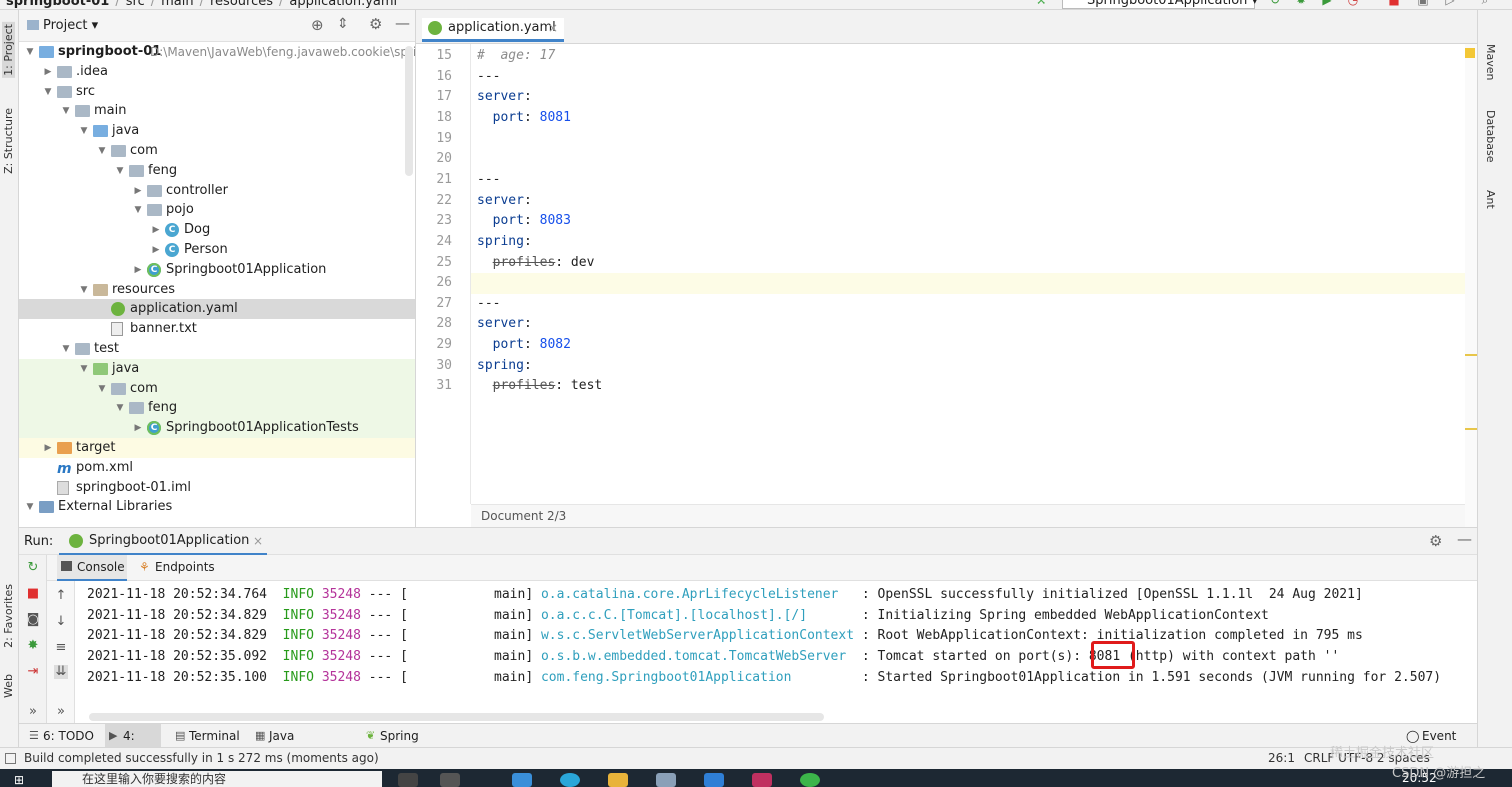 This screenshot has width=1512, height=787. Describe the element at coordinates (969, 283) in the screenshot. I see `code-line` at that location.